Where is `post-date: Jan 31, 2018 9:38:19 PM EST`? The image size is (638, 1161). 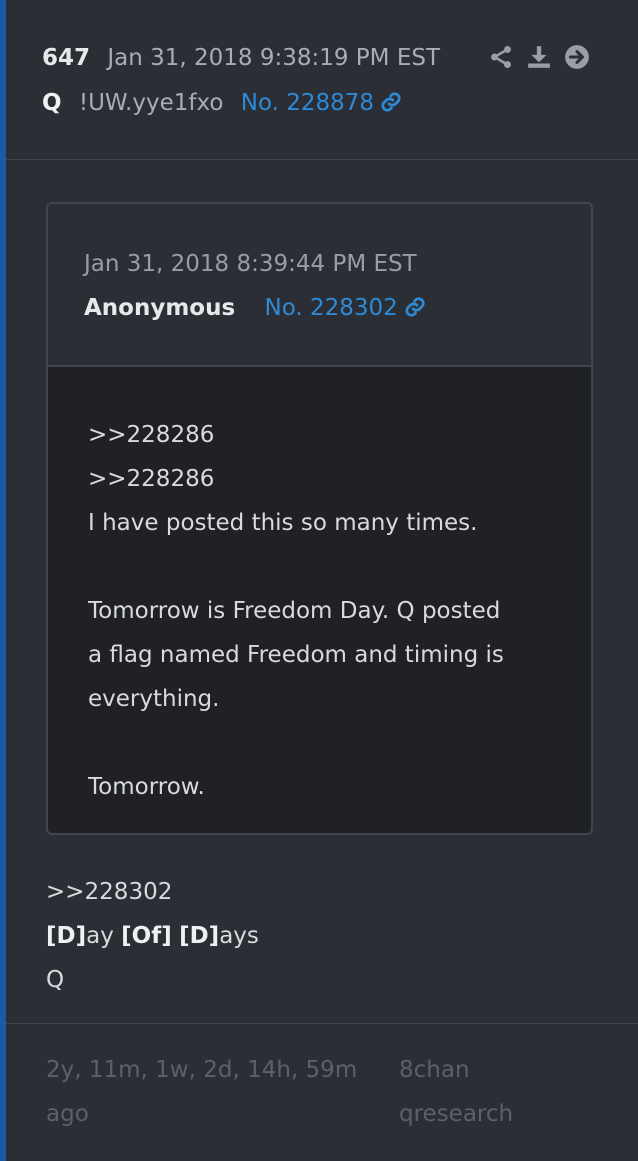 post-date: Jan 31, 2018 9:38:19 PM EST is located at coordinates (274, 58).